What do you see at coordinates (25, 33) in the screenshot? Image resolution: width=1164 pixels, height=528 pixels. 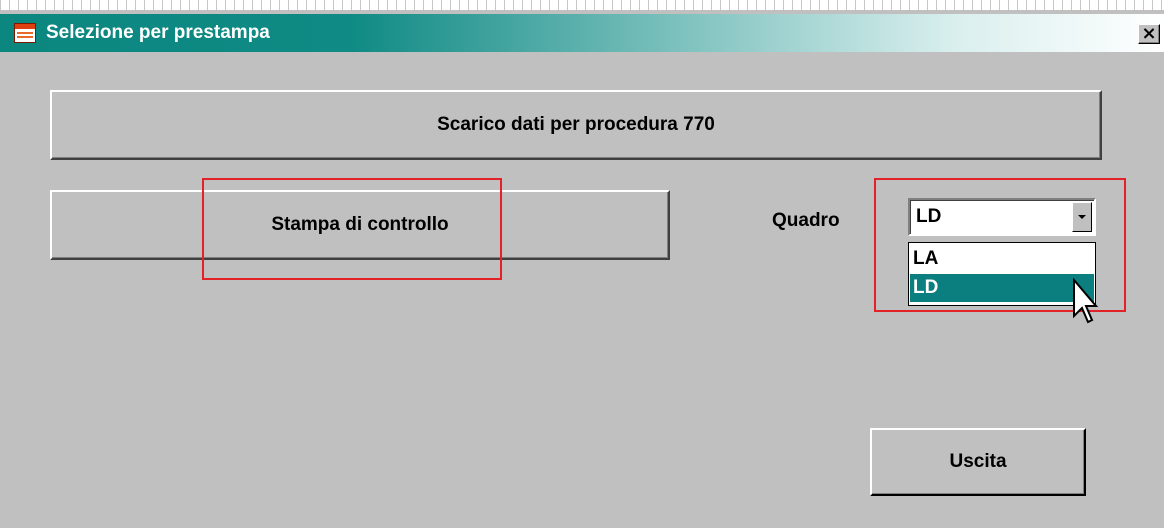 I see `window-icon` at bounding box center [25, 33].